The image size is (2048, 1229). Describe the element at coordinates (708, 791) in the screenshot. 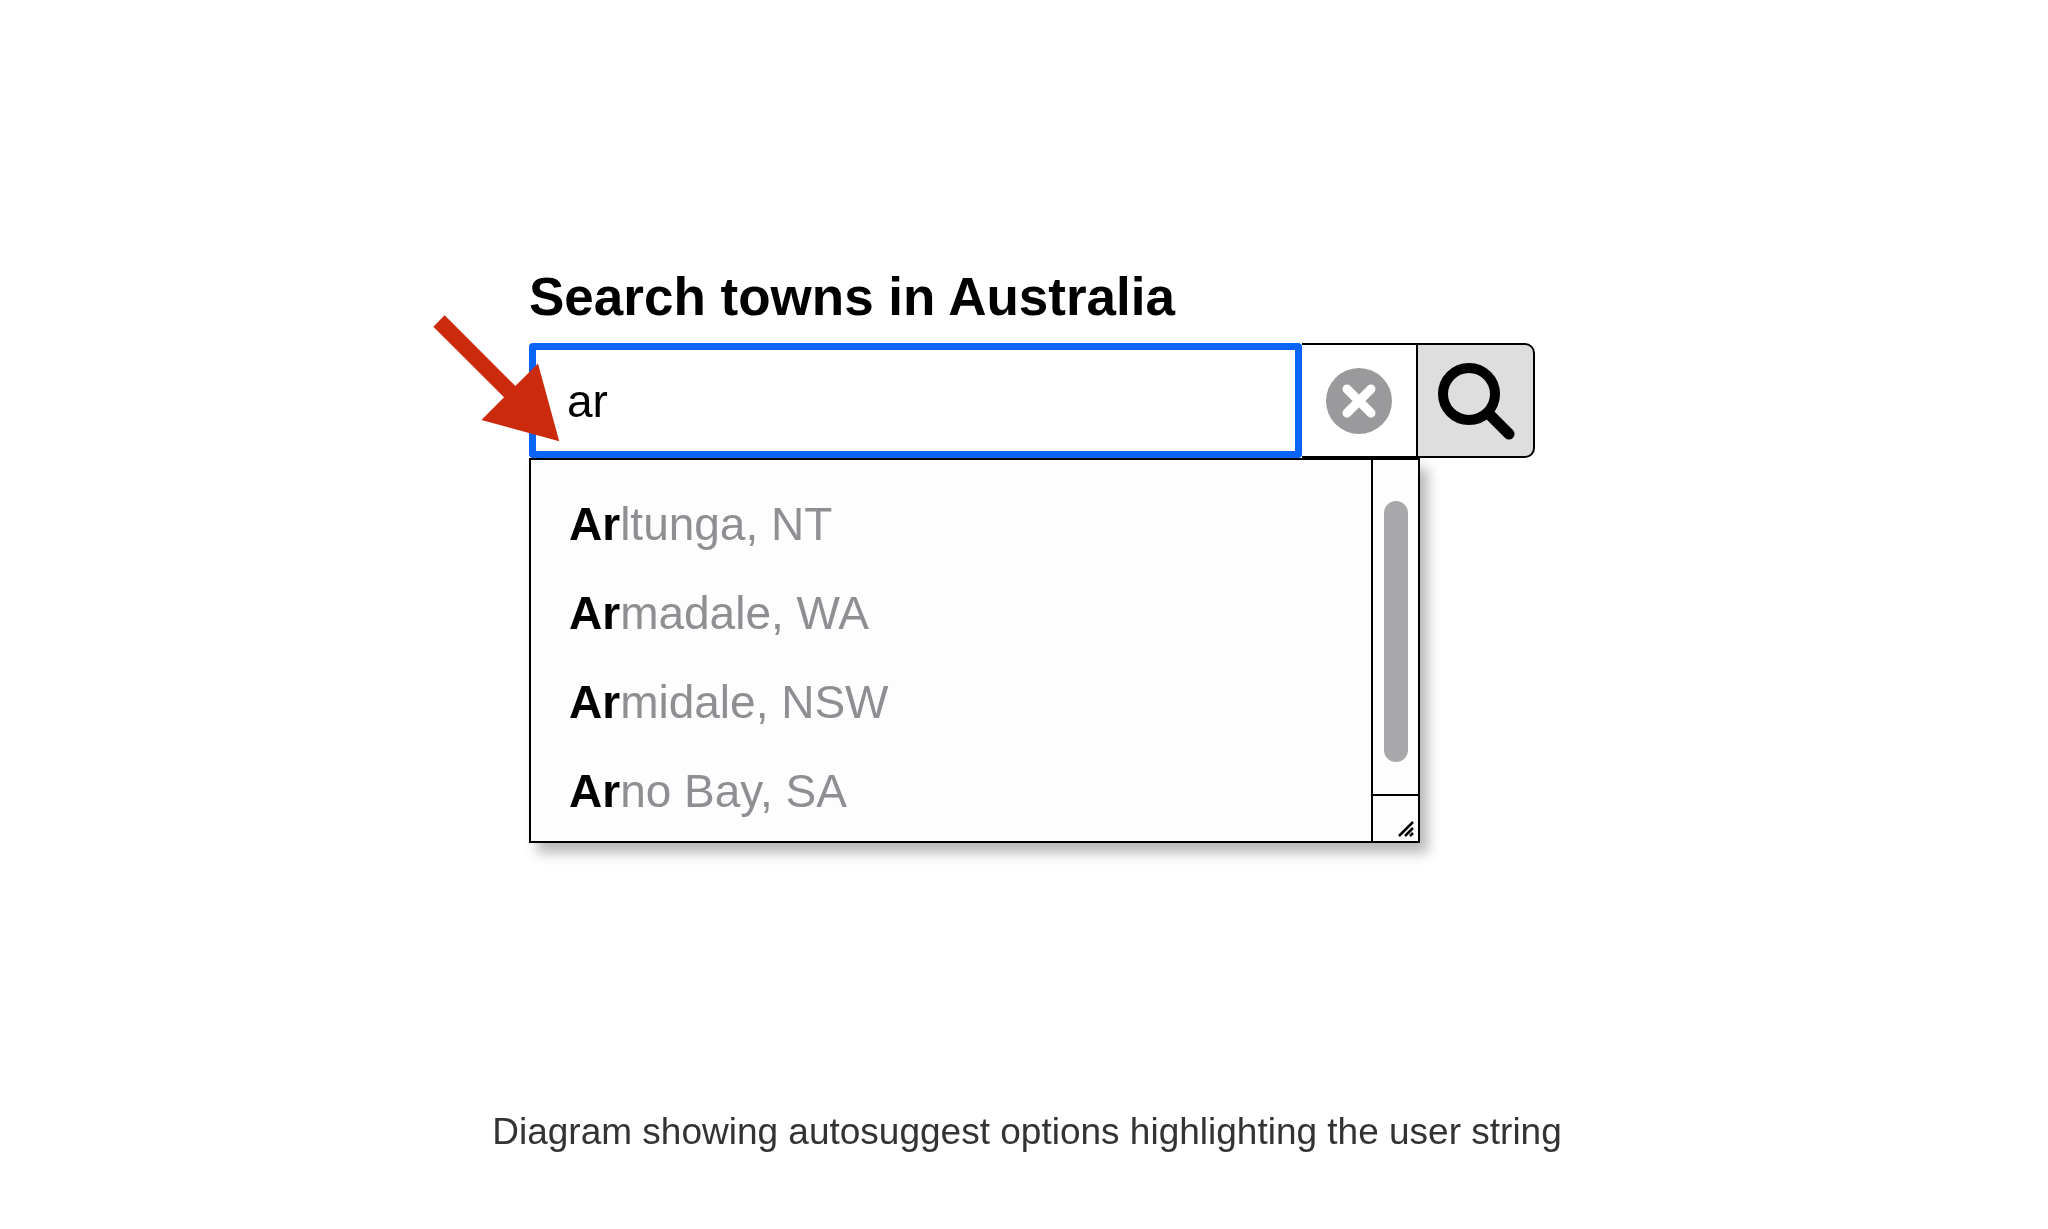

I see `suggestion-item: Arno Bay, SA` at that location.